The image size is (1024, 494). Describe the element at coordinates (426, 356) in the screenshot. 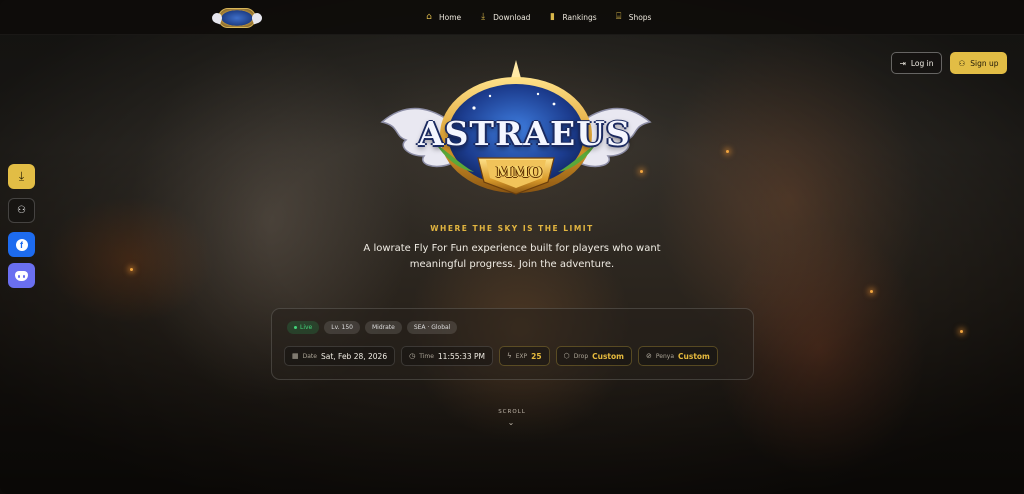

I see `stat-time-label: Time` at that location.